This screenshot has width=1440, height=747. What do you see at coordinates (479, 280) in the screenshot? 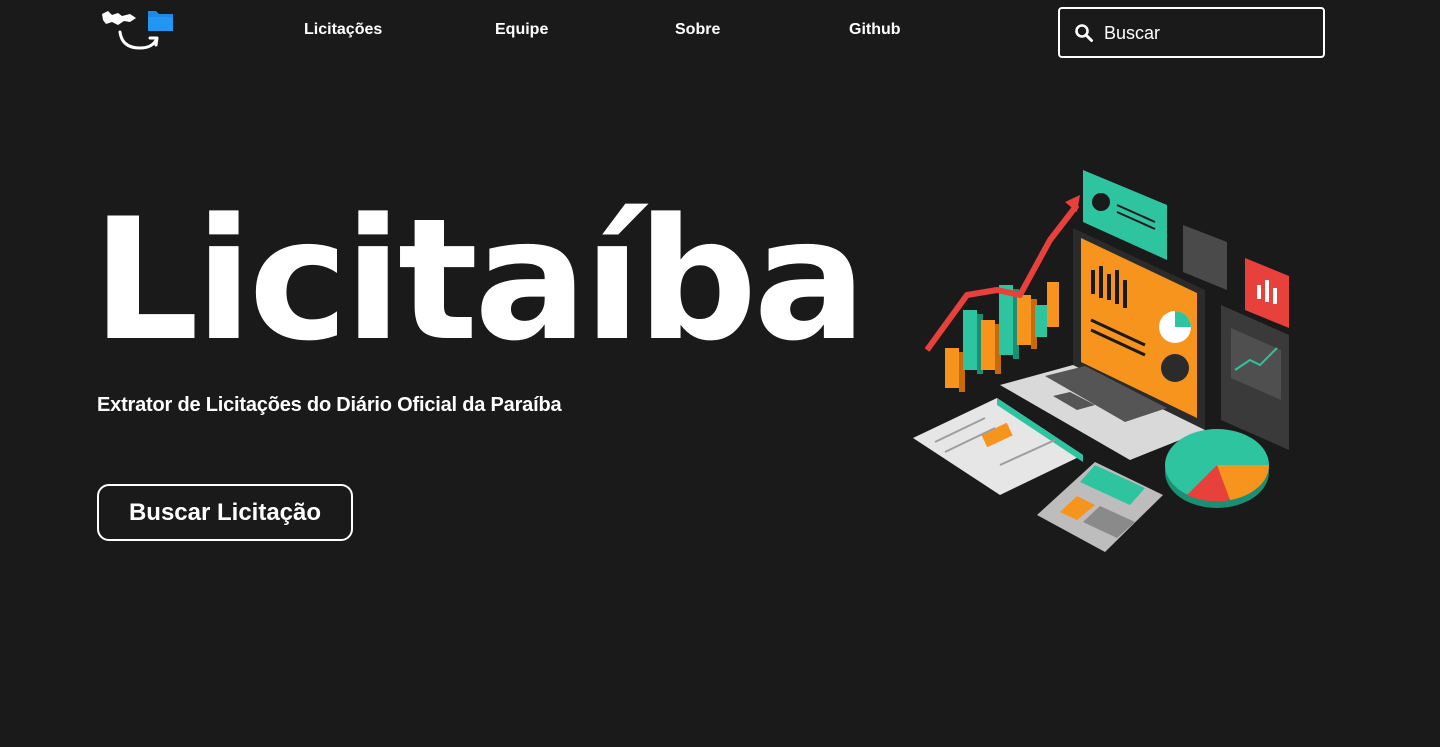
I see `hero-title: Licitaíba` at bounding box center [479, 280].